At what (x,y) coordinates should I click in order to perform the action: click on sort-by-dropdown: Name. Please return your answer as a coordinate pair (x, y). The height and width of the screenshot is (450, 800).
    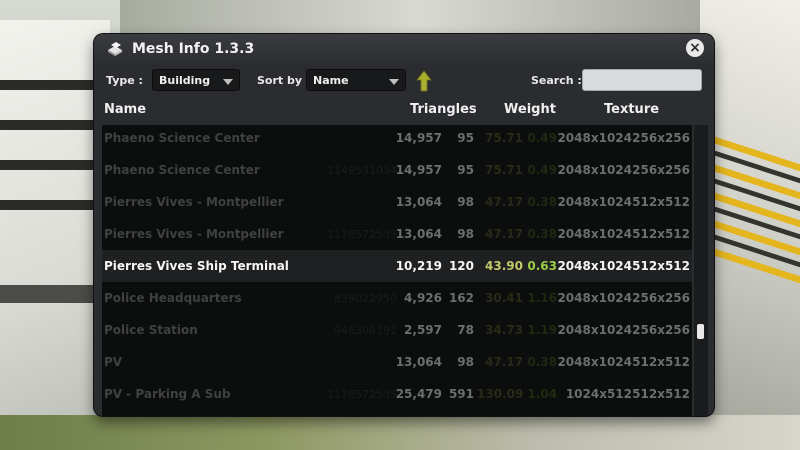
    Looking at the image, I should click on (356, 80).